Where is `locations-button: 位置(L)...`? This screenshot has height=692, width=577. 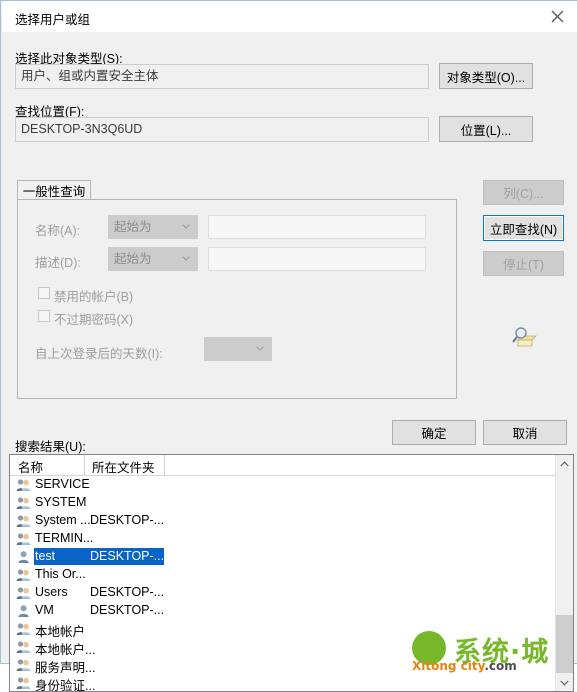
locations-button: 位置(L)... is located at coordinates (486, 129).